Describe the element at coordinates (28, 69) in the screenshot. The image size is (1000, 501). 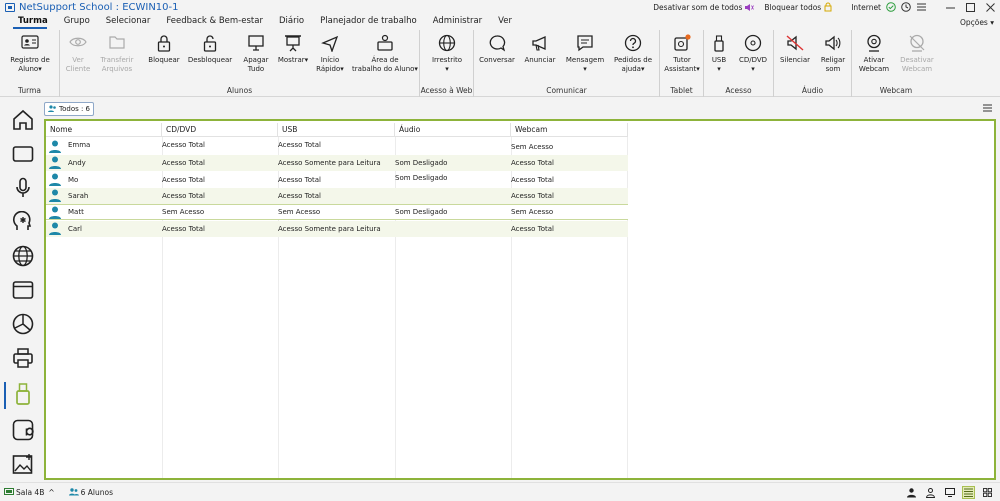
I see `register-label-2: Aluno` at that location.